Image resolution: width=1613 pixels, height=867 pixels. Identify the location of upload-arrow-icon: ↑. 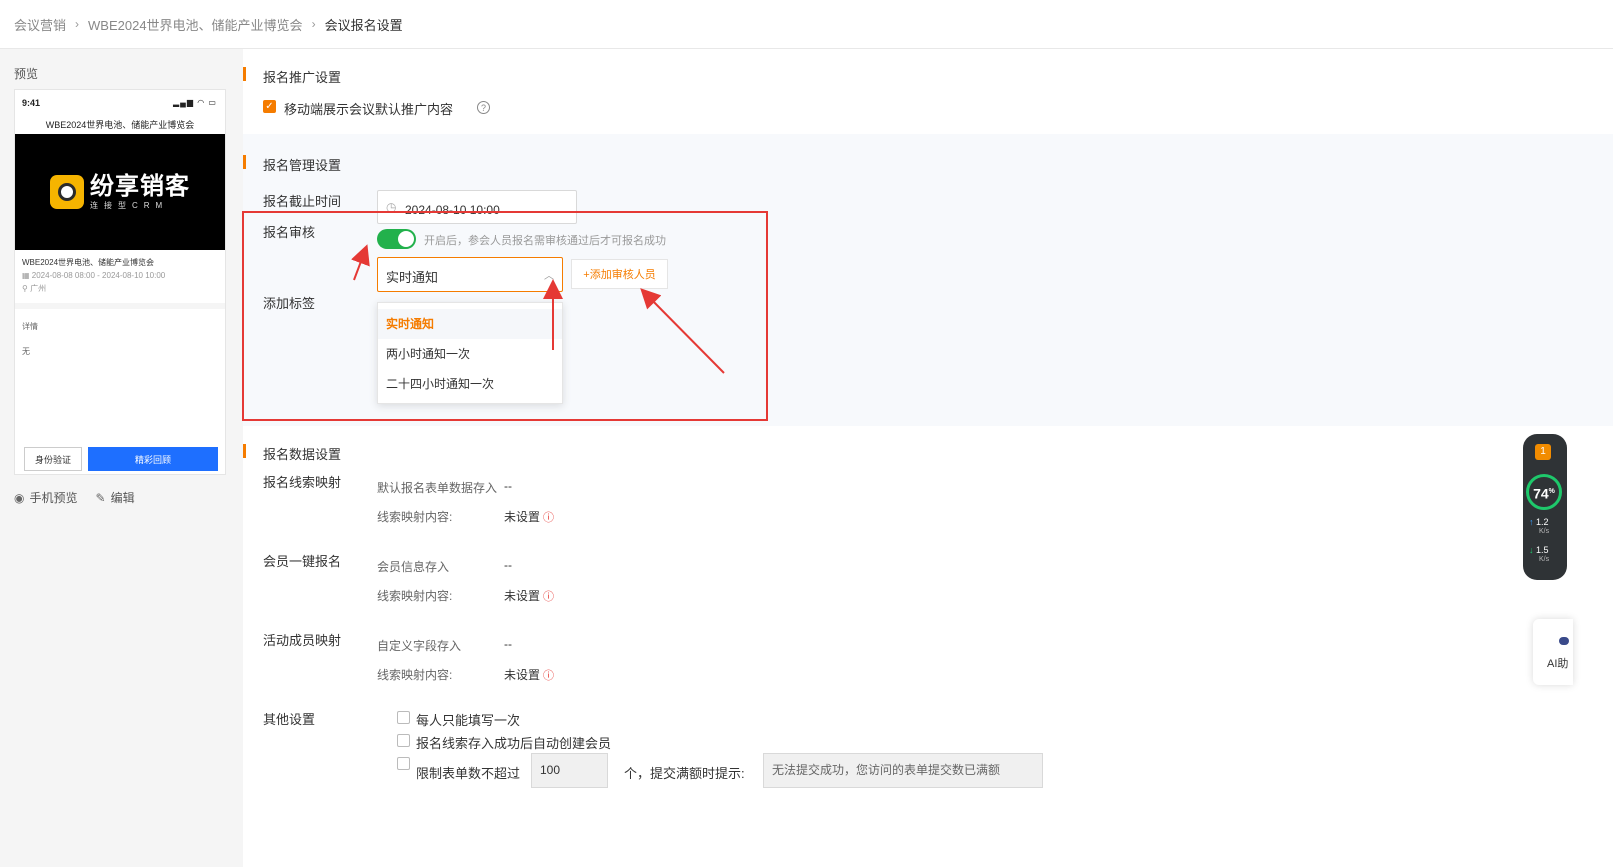
(1531, 522).